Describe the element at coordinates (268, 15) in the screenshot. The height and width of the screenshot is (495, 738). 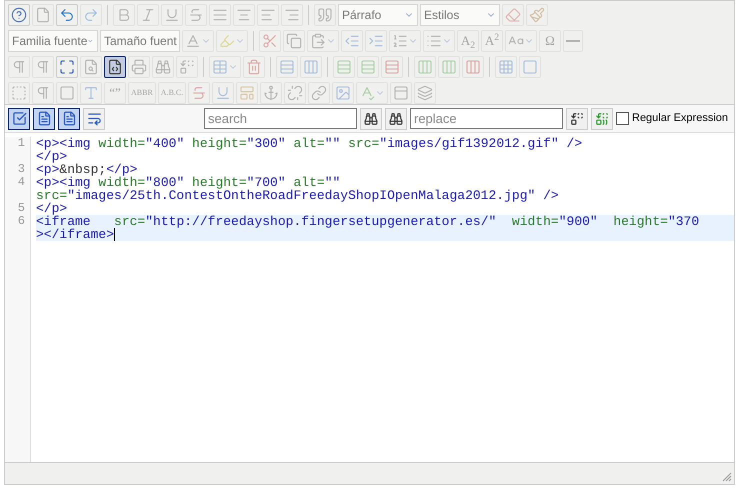
I see `align-left-icon` at that location.